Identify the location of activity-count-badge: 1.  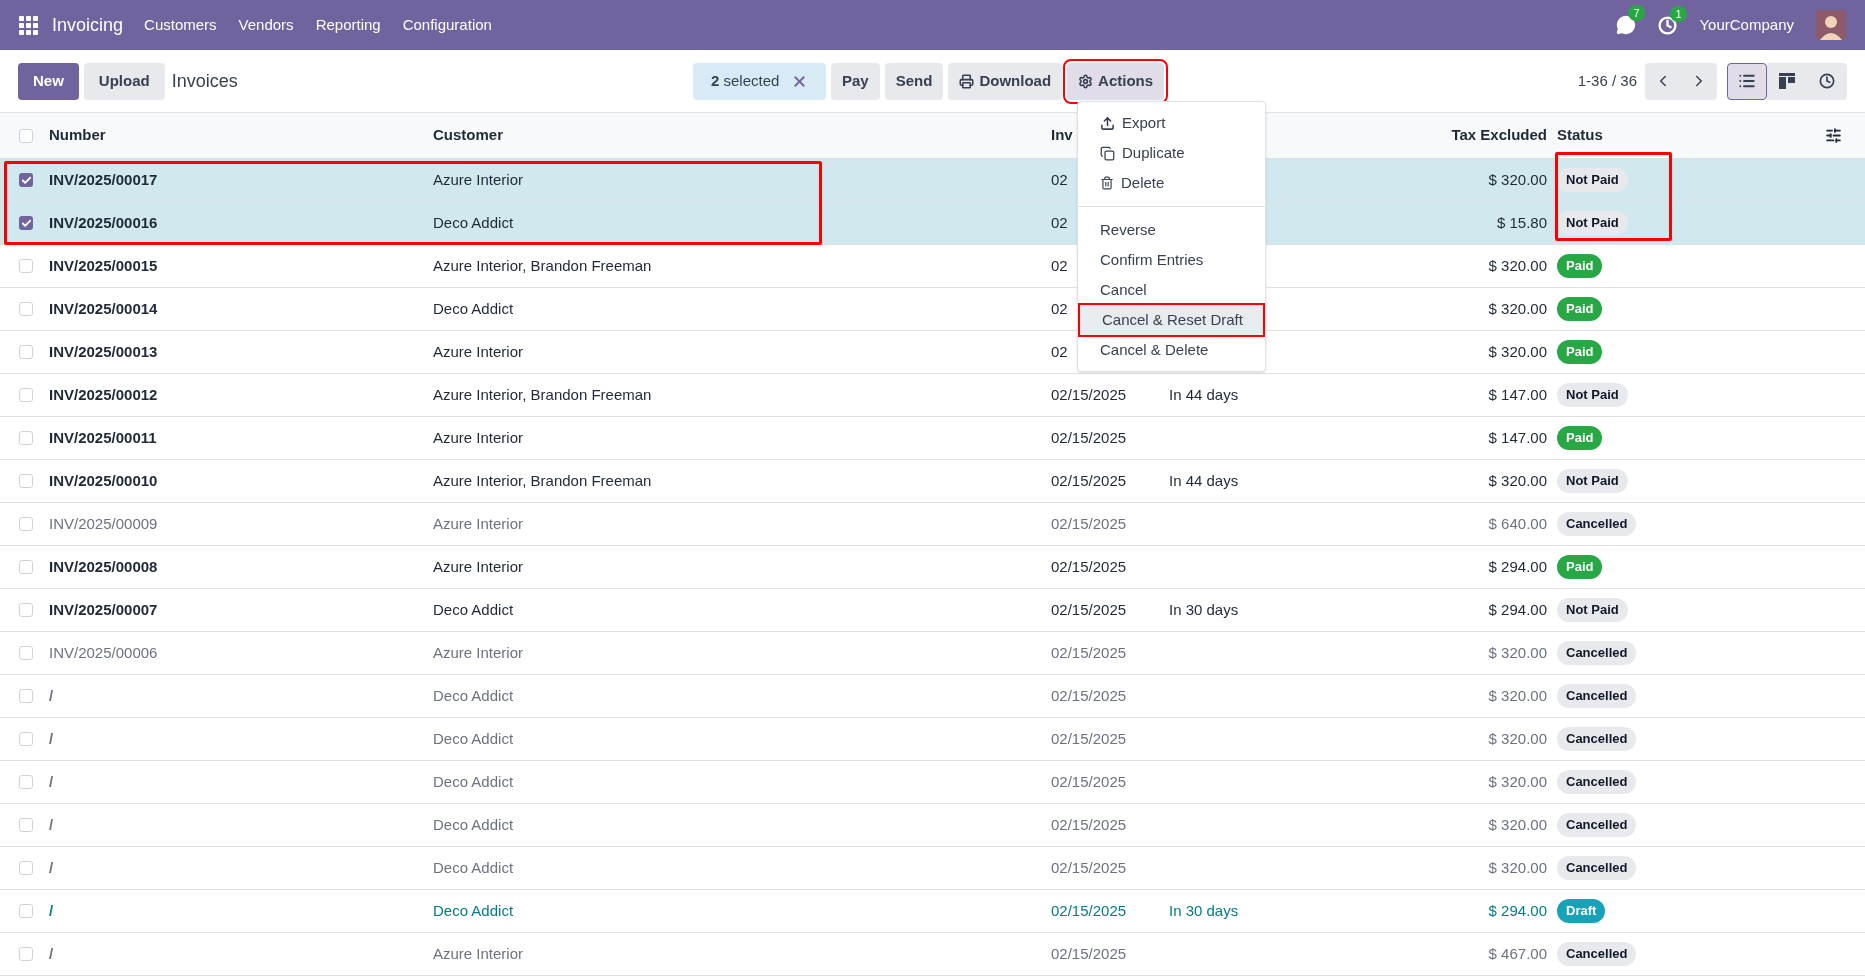
(1678, 13).